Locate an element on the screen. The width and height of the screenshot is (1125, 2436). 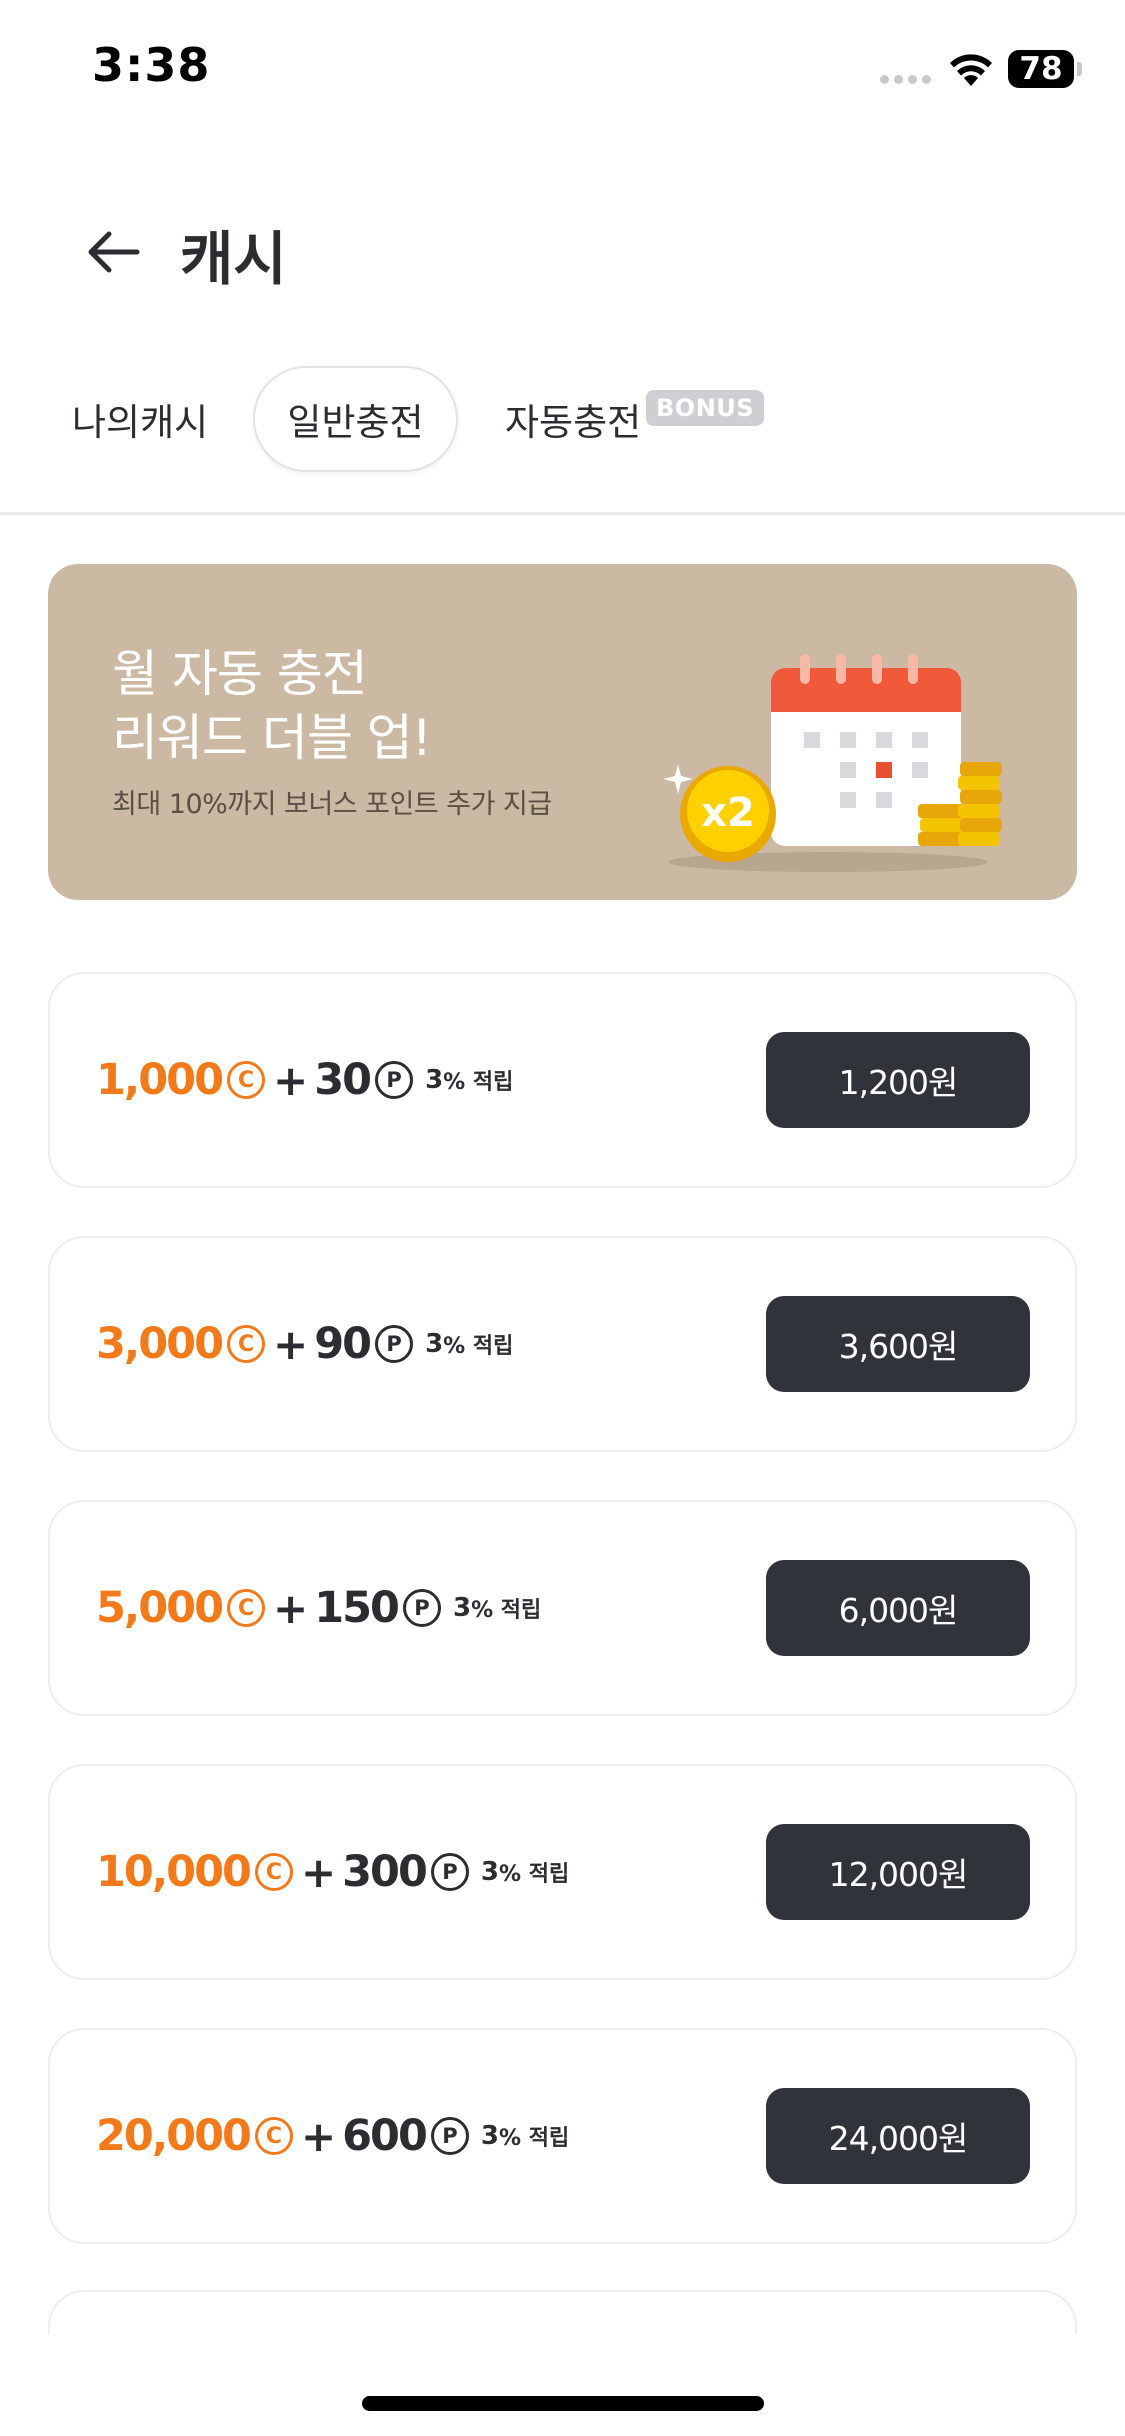
point-amount: 600 is located at coordinates (385, 2136).